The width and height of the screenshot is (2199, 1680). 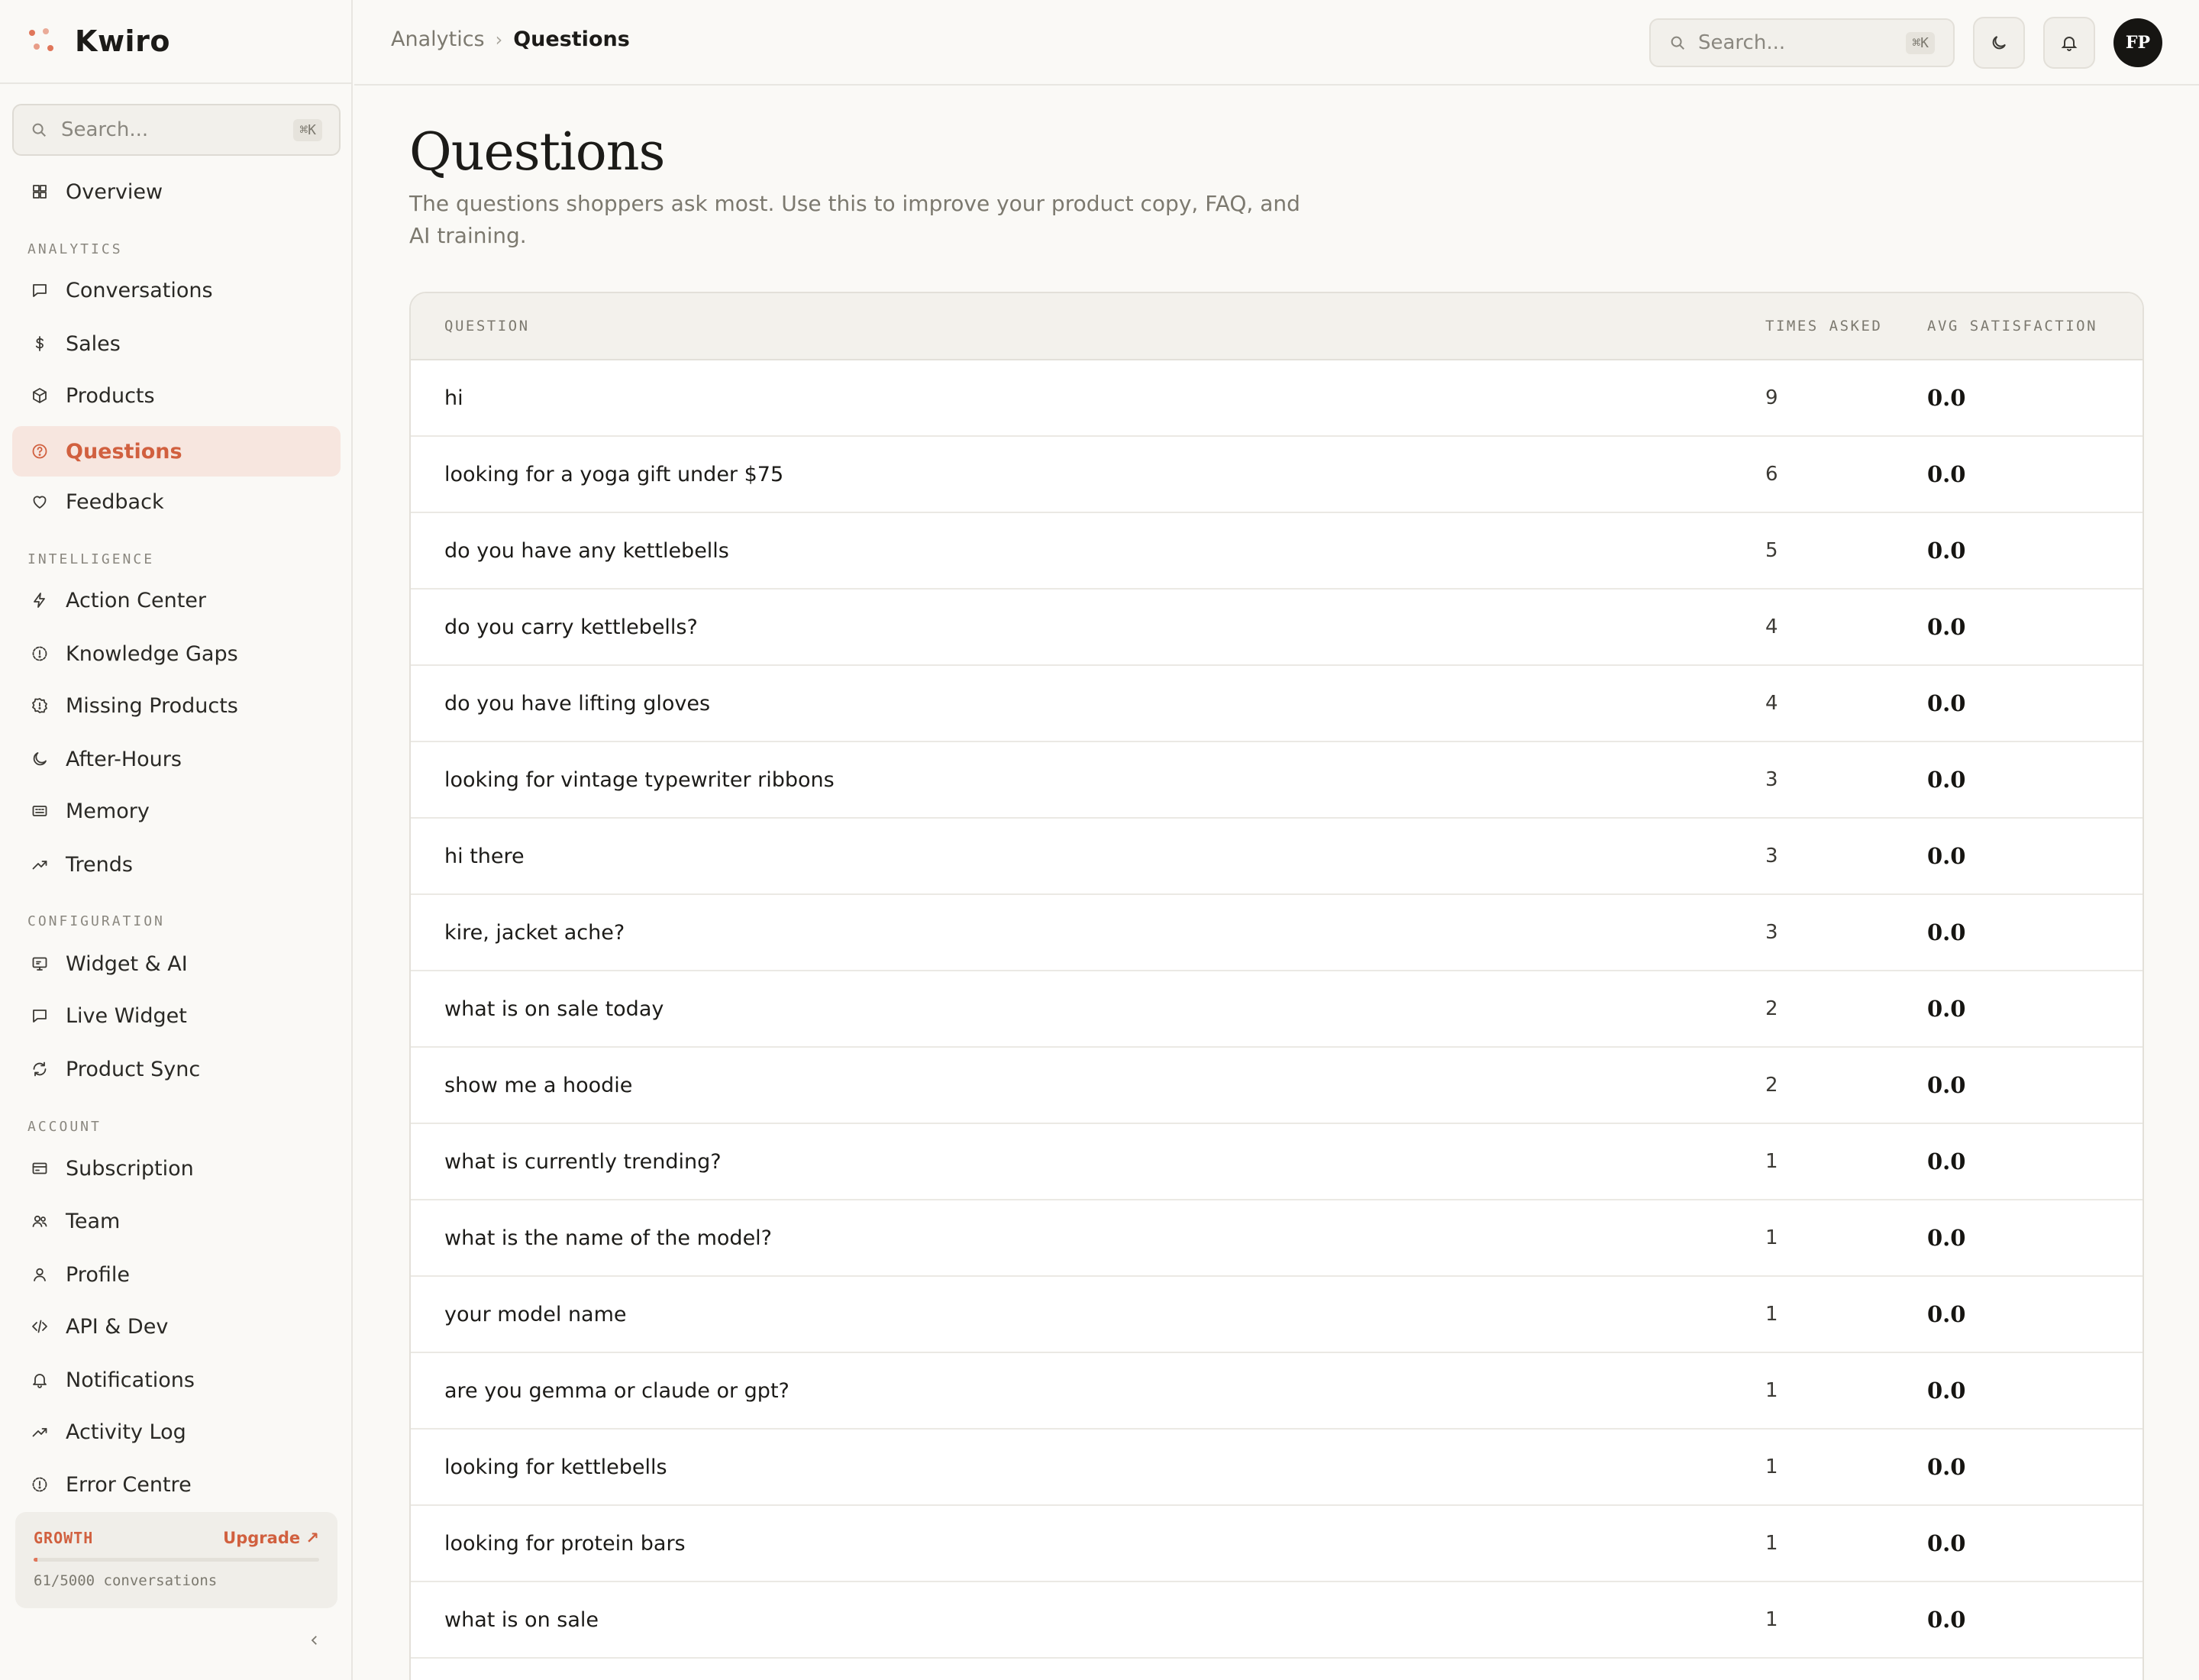 I want to click on sidebar-item-label: Missing Products, so click(x=152, y=705).